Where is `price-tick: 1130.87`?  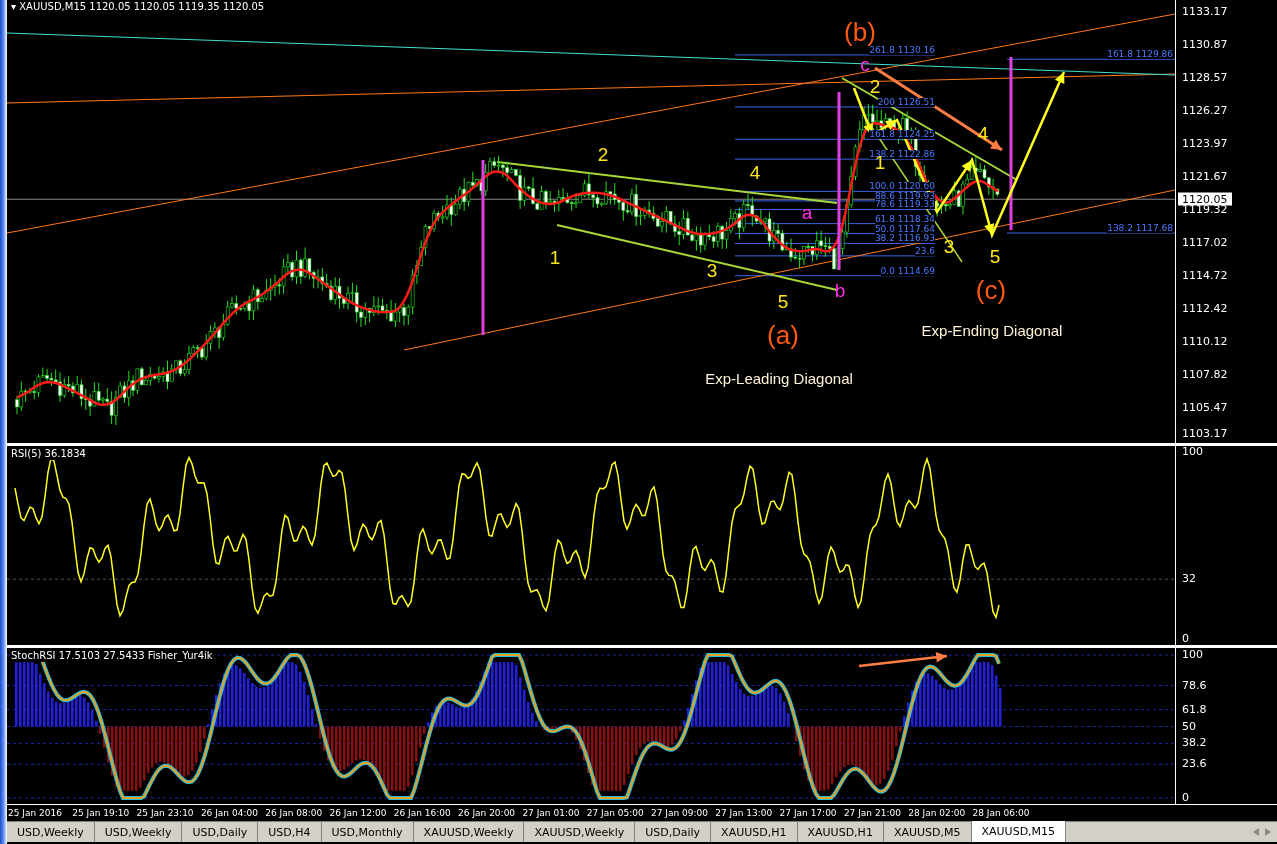 price-tick: 1130.87 is located at coordinates (1205, 45).